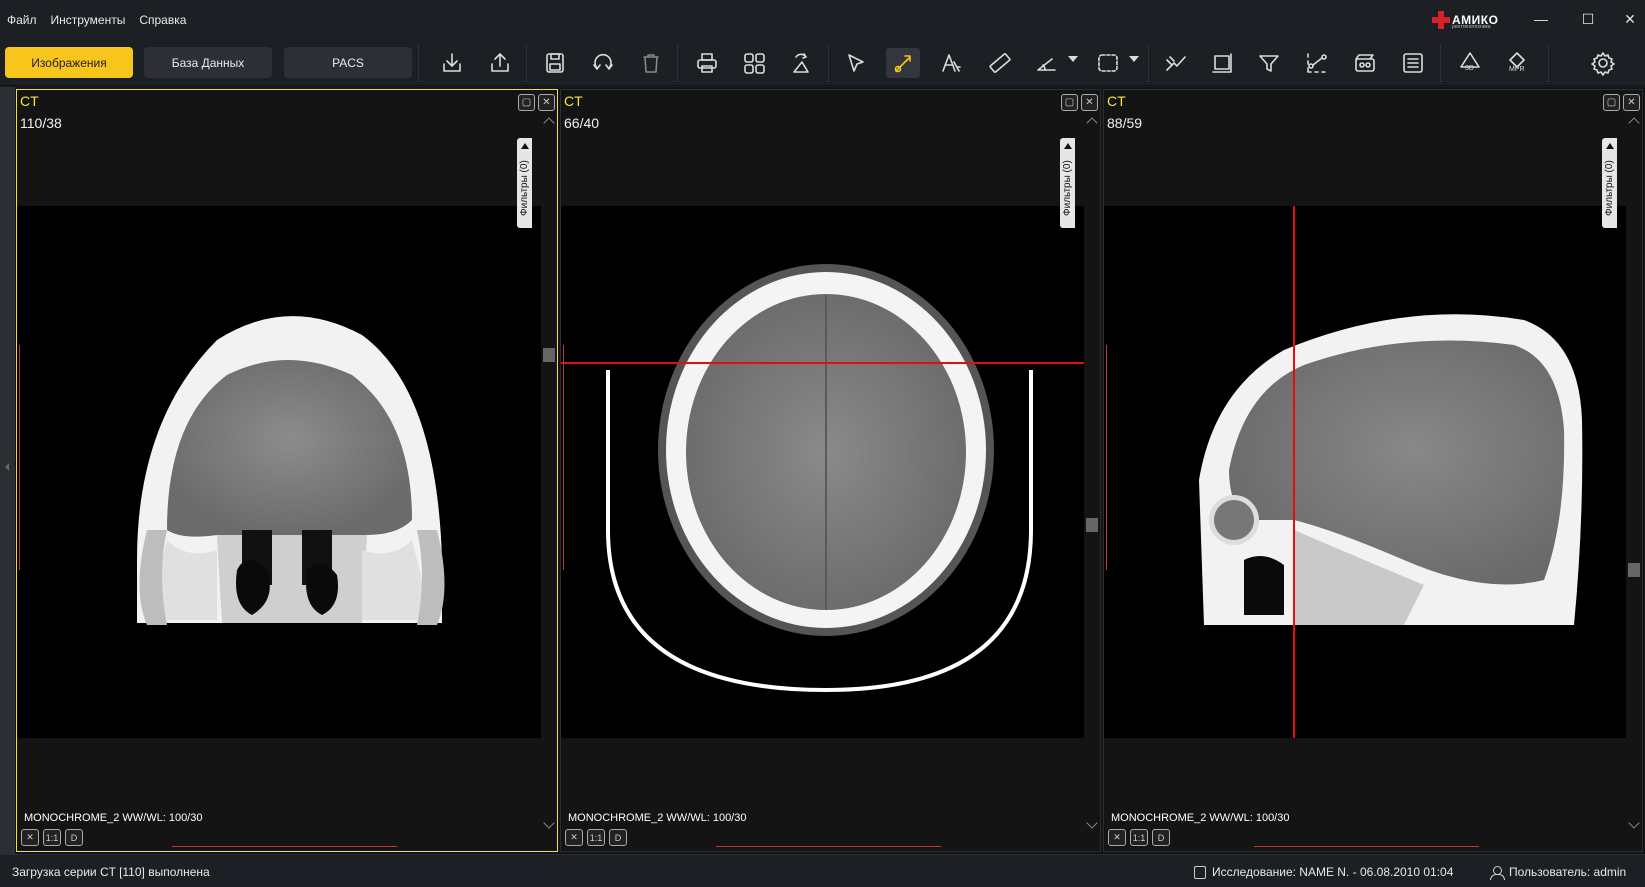  Describe the element at coordinates (1588, 19) in the screenshot. I see `maximize-button: ☐` at that location.